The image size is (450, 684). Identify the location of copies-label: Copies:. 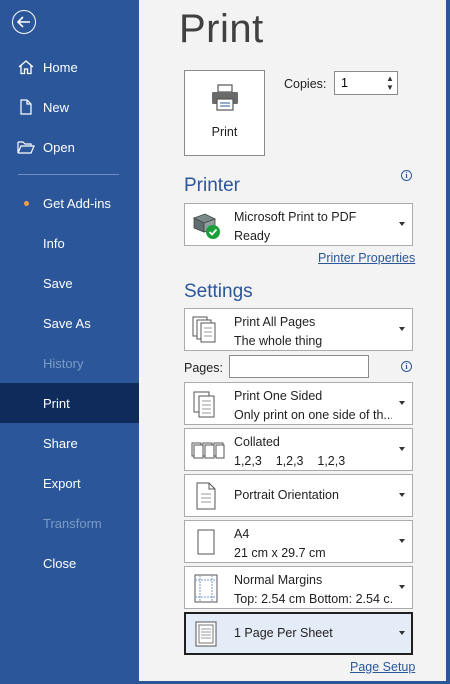
(305, 84).